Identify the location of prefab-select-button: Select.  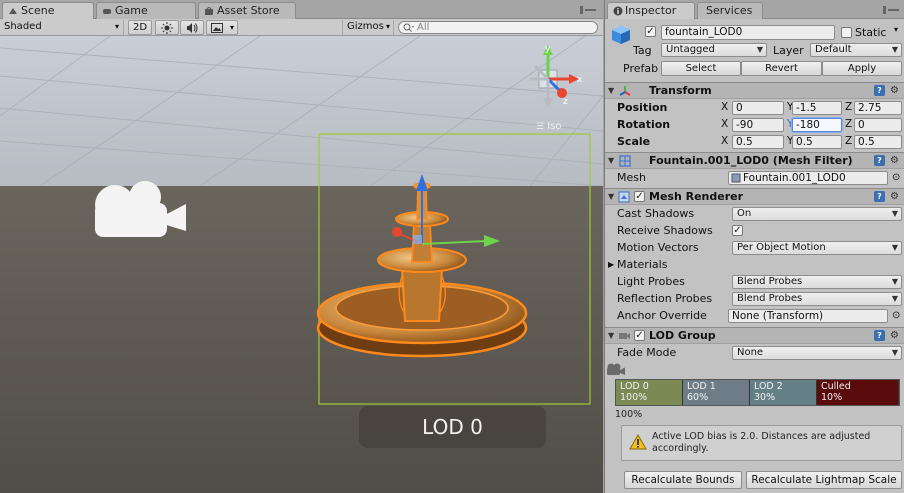
(701, 68).